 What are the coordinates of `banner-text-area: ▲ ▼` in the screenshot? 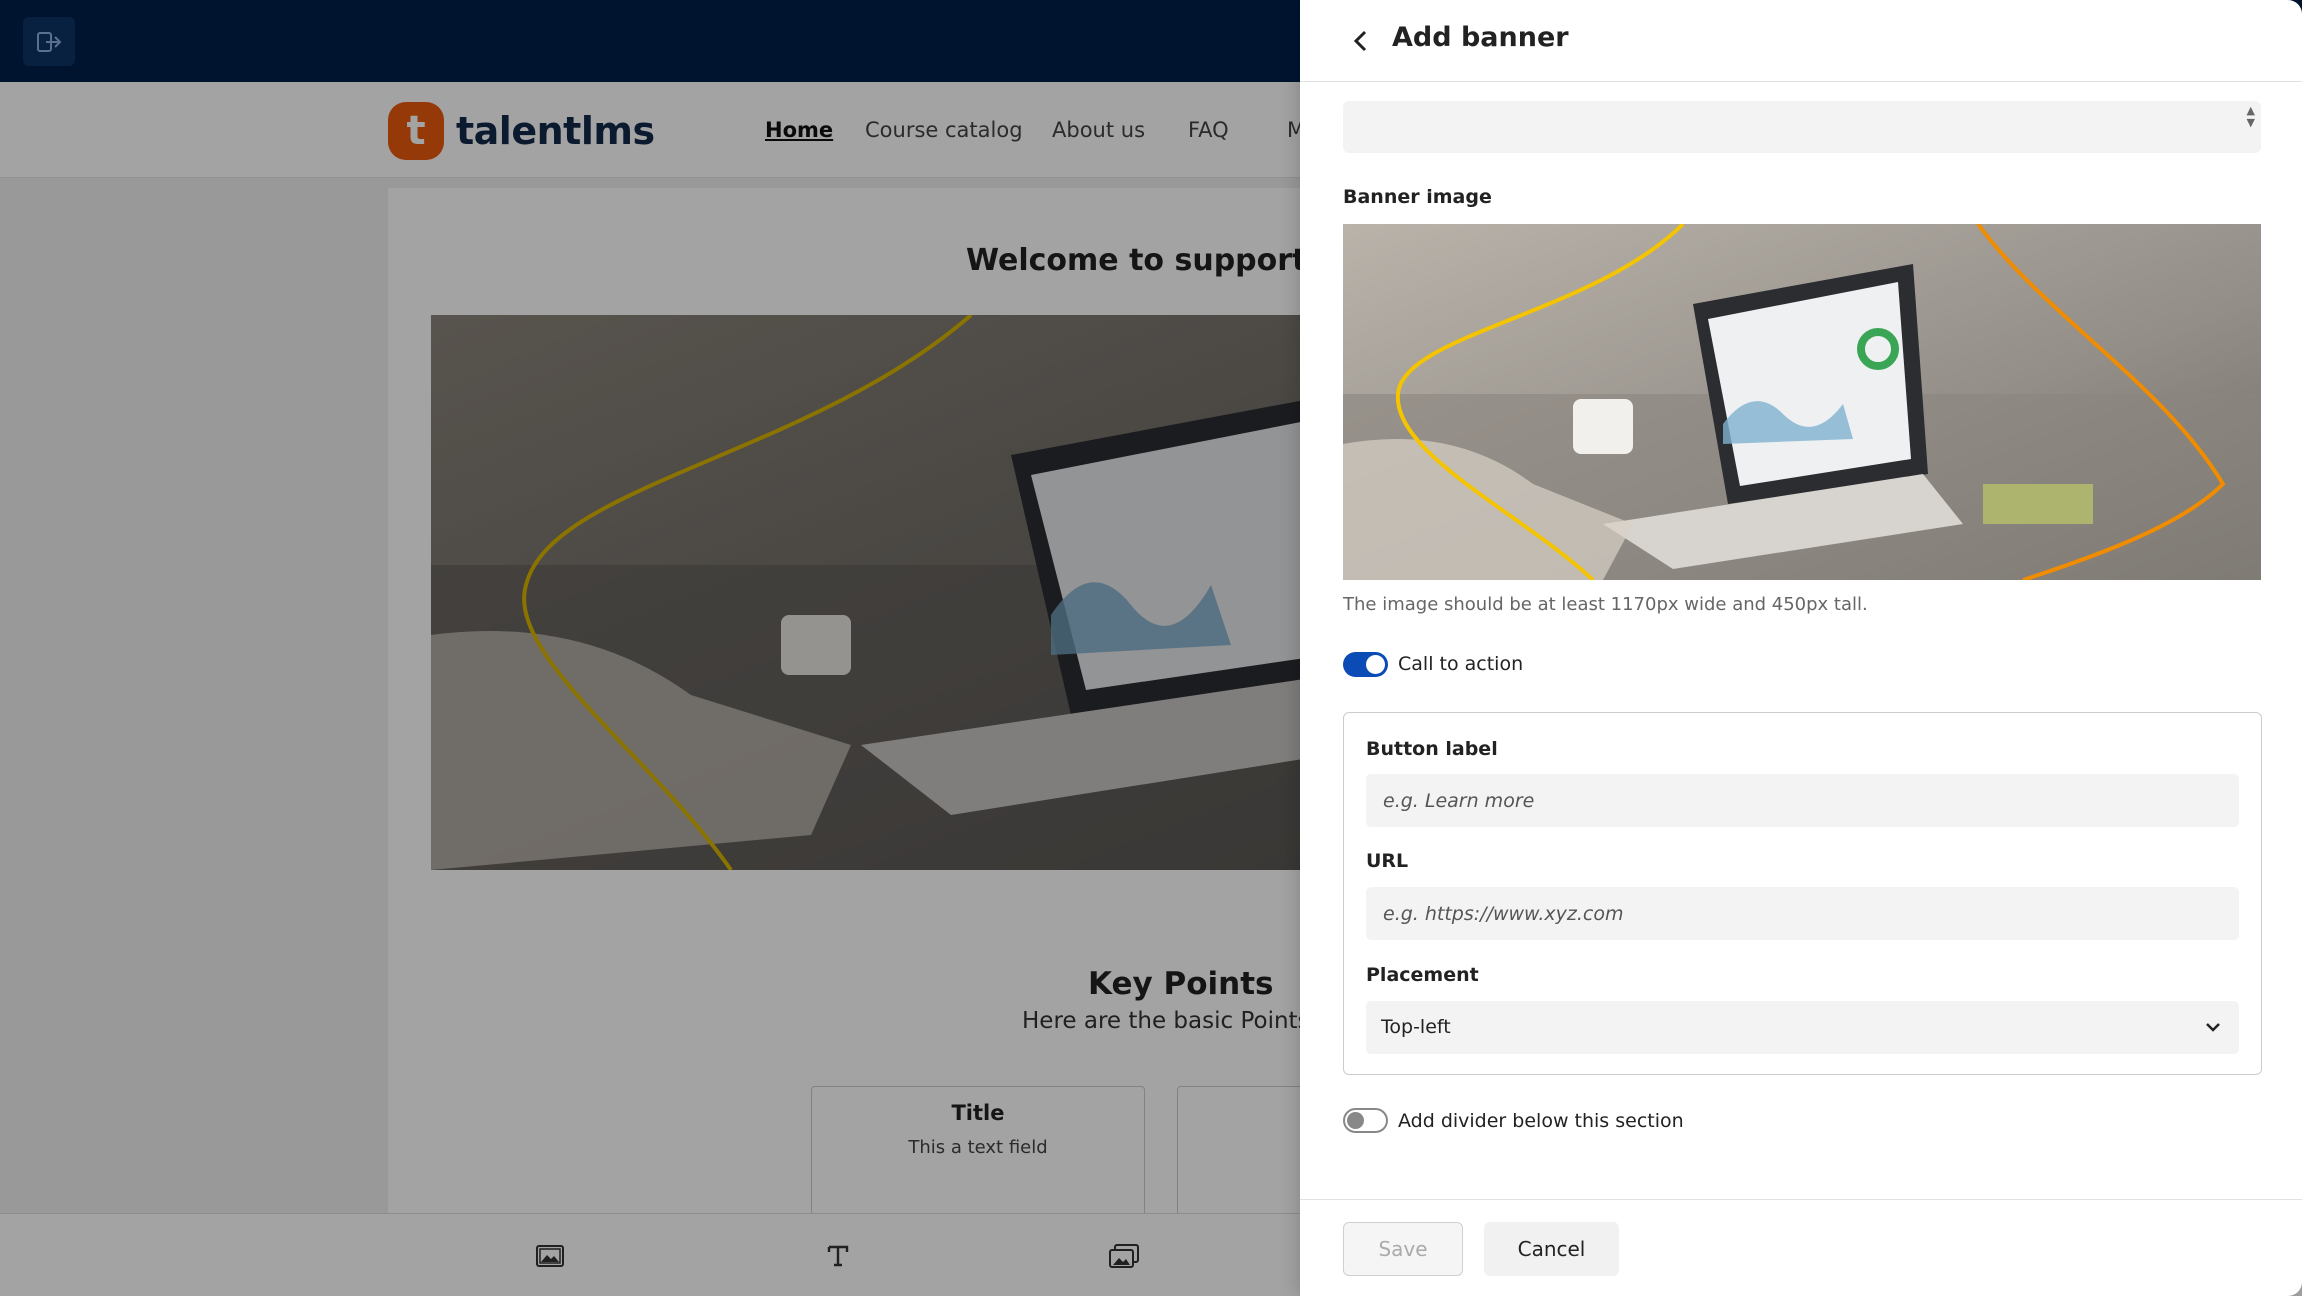 It's located at (1802, 127).